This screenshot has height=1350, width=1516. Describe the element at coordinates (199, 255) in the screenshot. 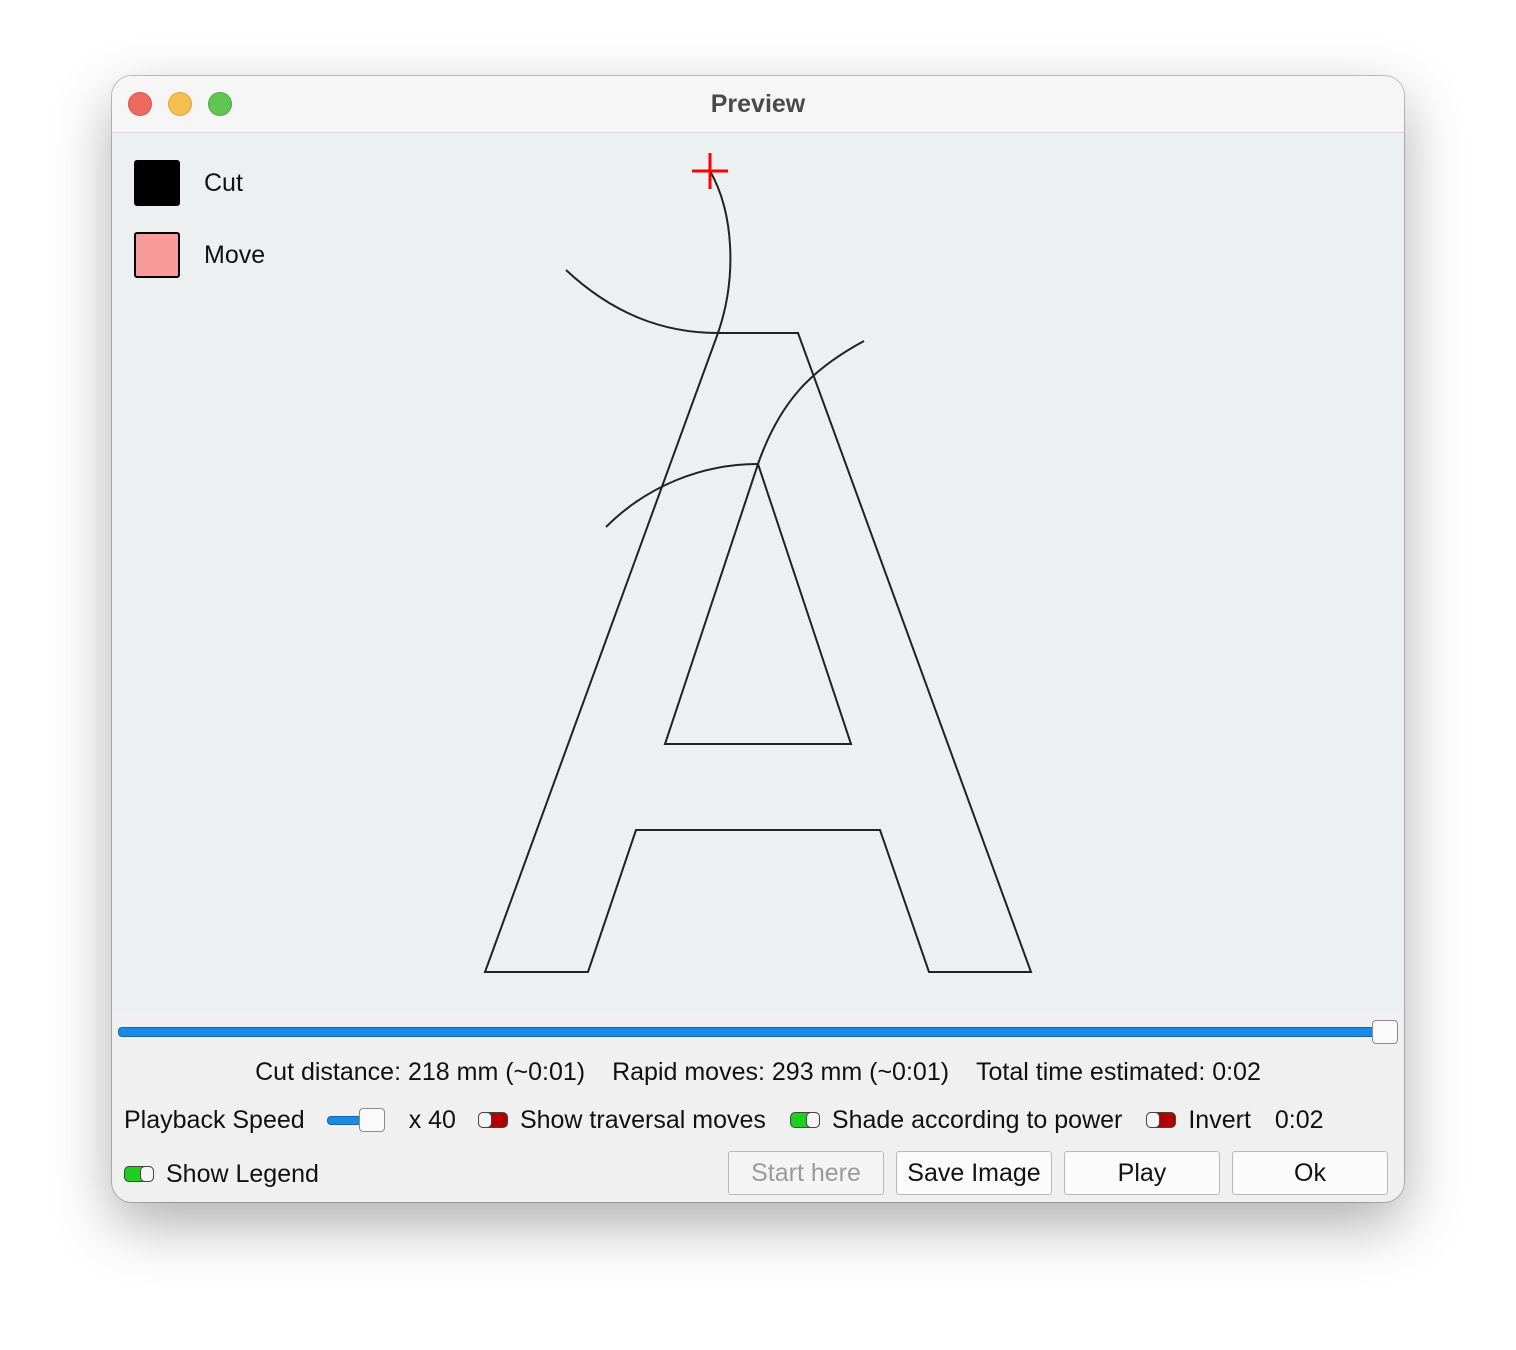

I see `legend-item-move: Move` at that location.